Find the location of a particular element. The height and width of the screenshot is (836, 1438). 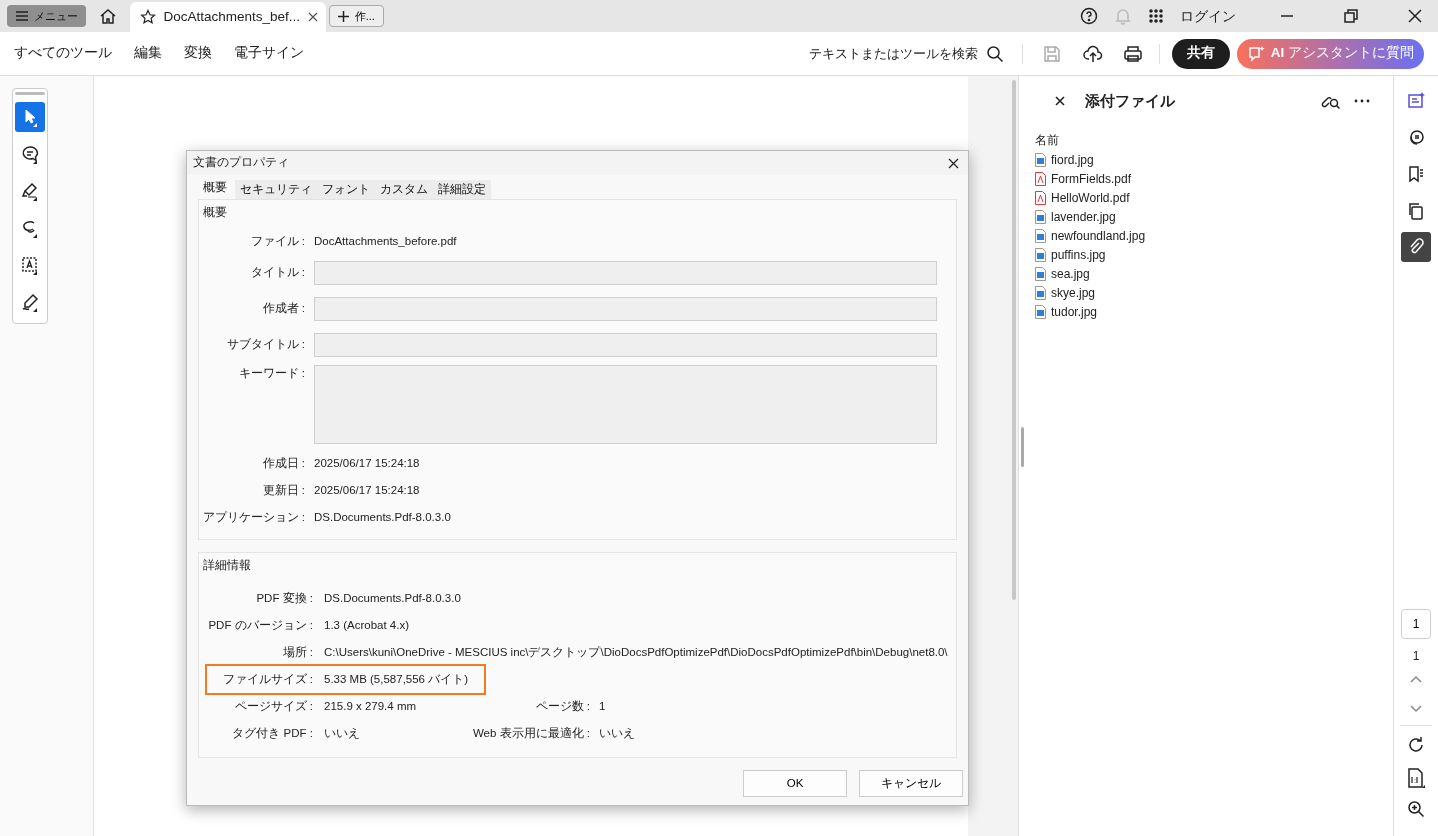

plus-icon is located at coordinates (343, 16).